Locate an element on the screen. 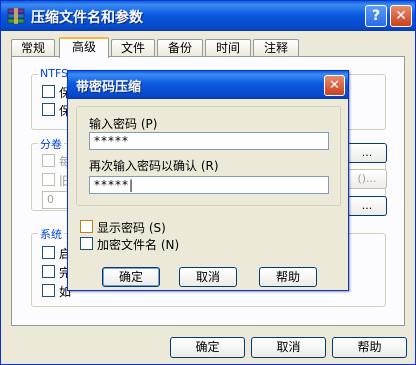 The image size is (416, 365). password-input: ***** is located at coordinates (209, 141).